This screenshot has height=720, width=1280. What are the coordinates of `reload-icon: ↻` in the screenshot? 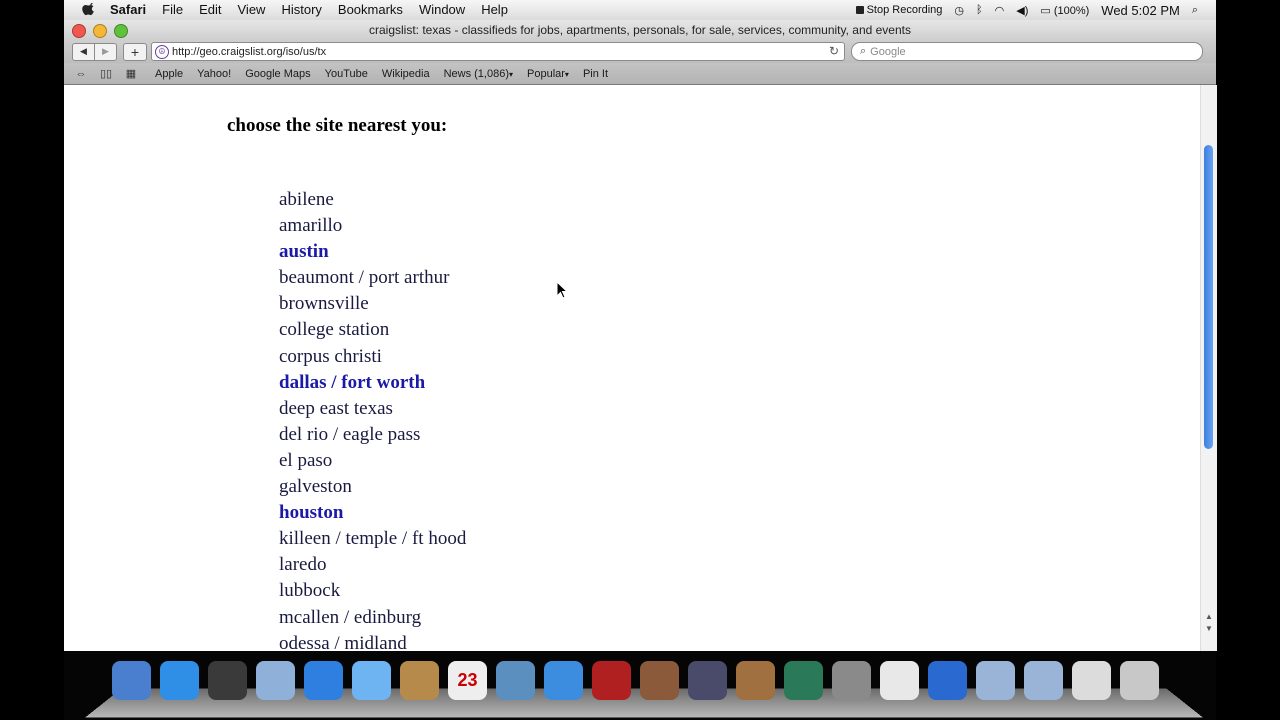 It's located at (834, 51).